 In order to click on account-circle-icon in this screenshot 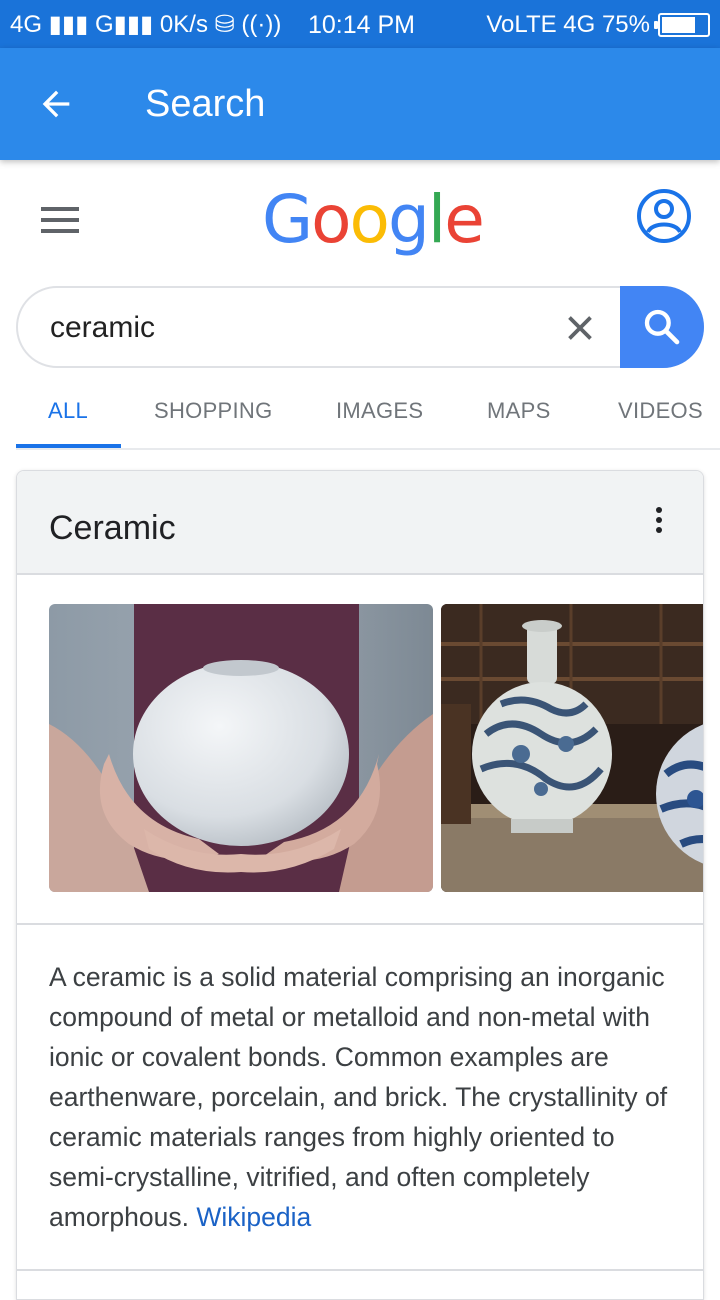, I will do `click(664, 216)`.